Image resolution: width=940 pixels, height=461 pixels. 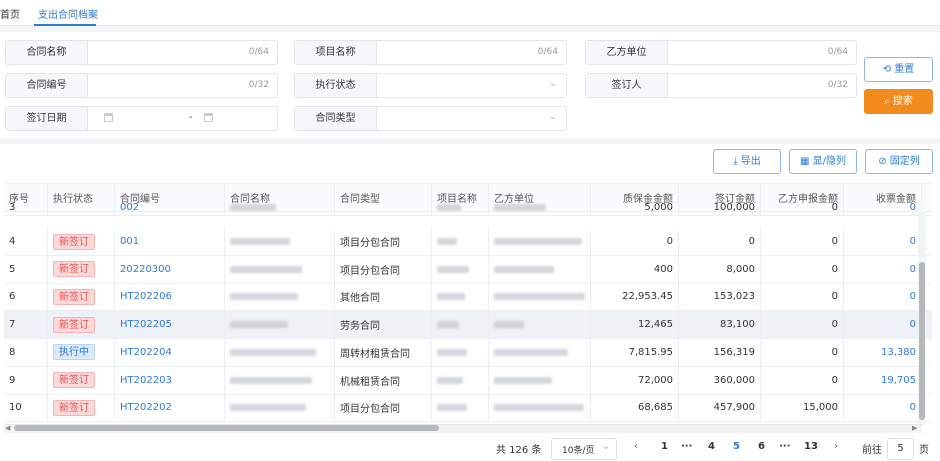 What do you see at coordinates (655, 325) in the screenshot?
I see `cell-value: 12,465` at bounding box center [655, 325].